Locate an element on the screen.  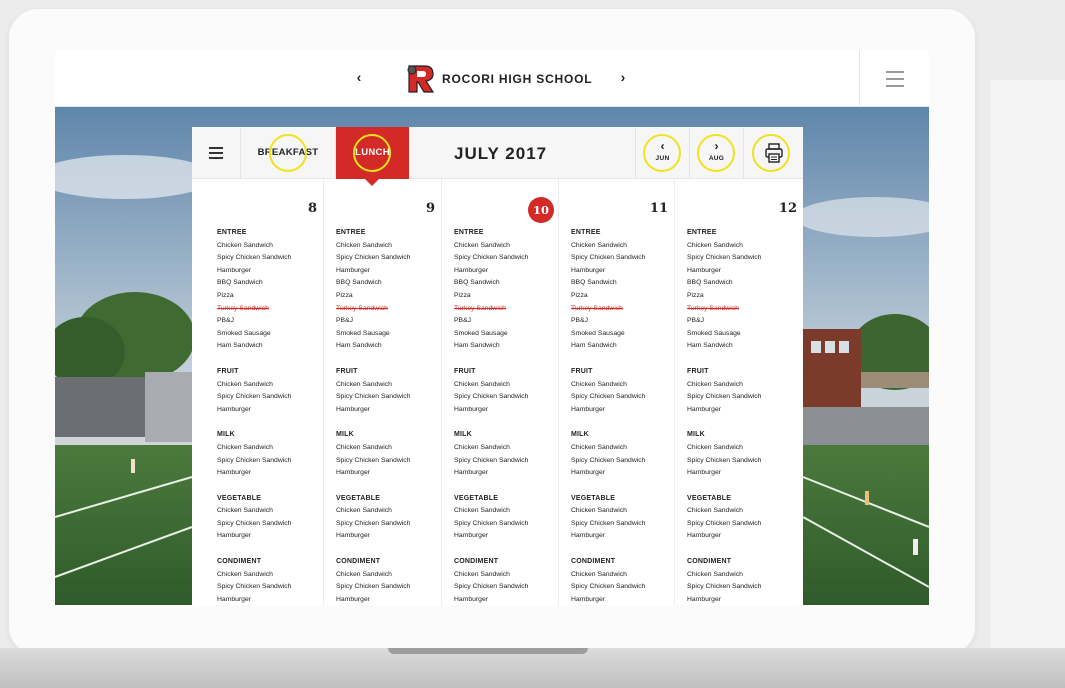
tab-breakfast: BREAKFAST is located at coordinates (288, 153).